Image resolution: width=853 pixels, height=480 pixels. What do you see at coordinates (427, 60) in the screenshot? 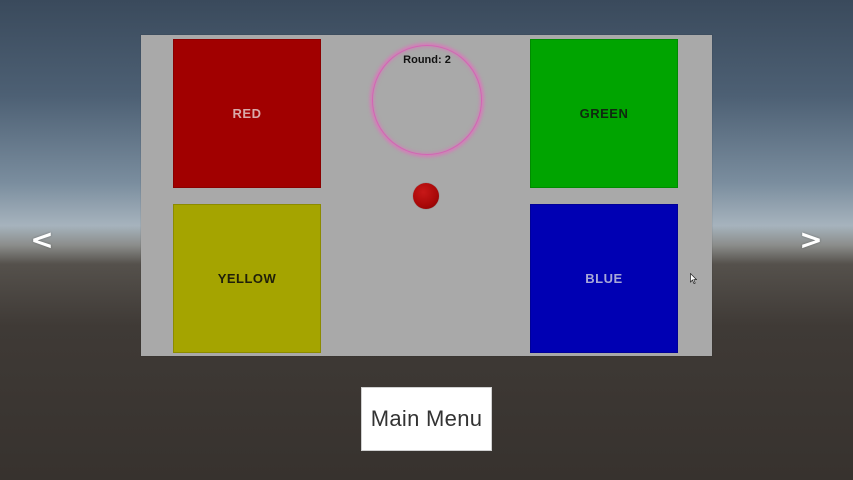
I see `round-counter: Round: 2` at bounding box center [427, 60].